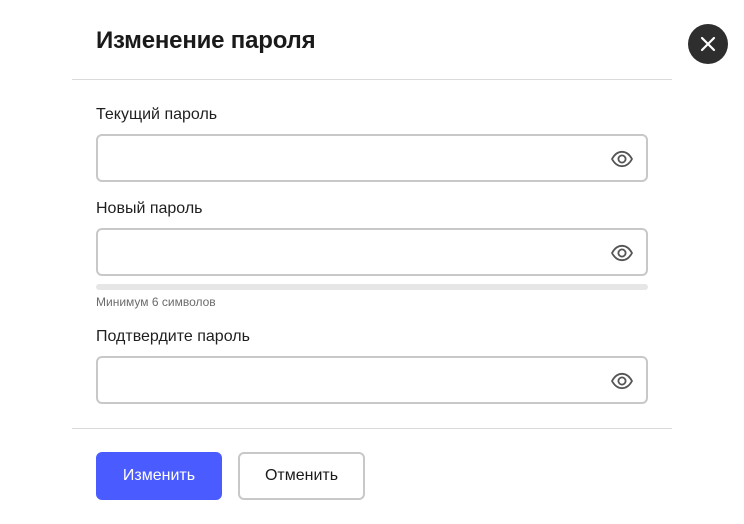  Describe the element at coordinates (157, 114) in the screenshot. I see `current-password-label: Текущий пароль` at that location.